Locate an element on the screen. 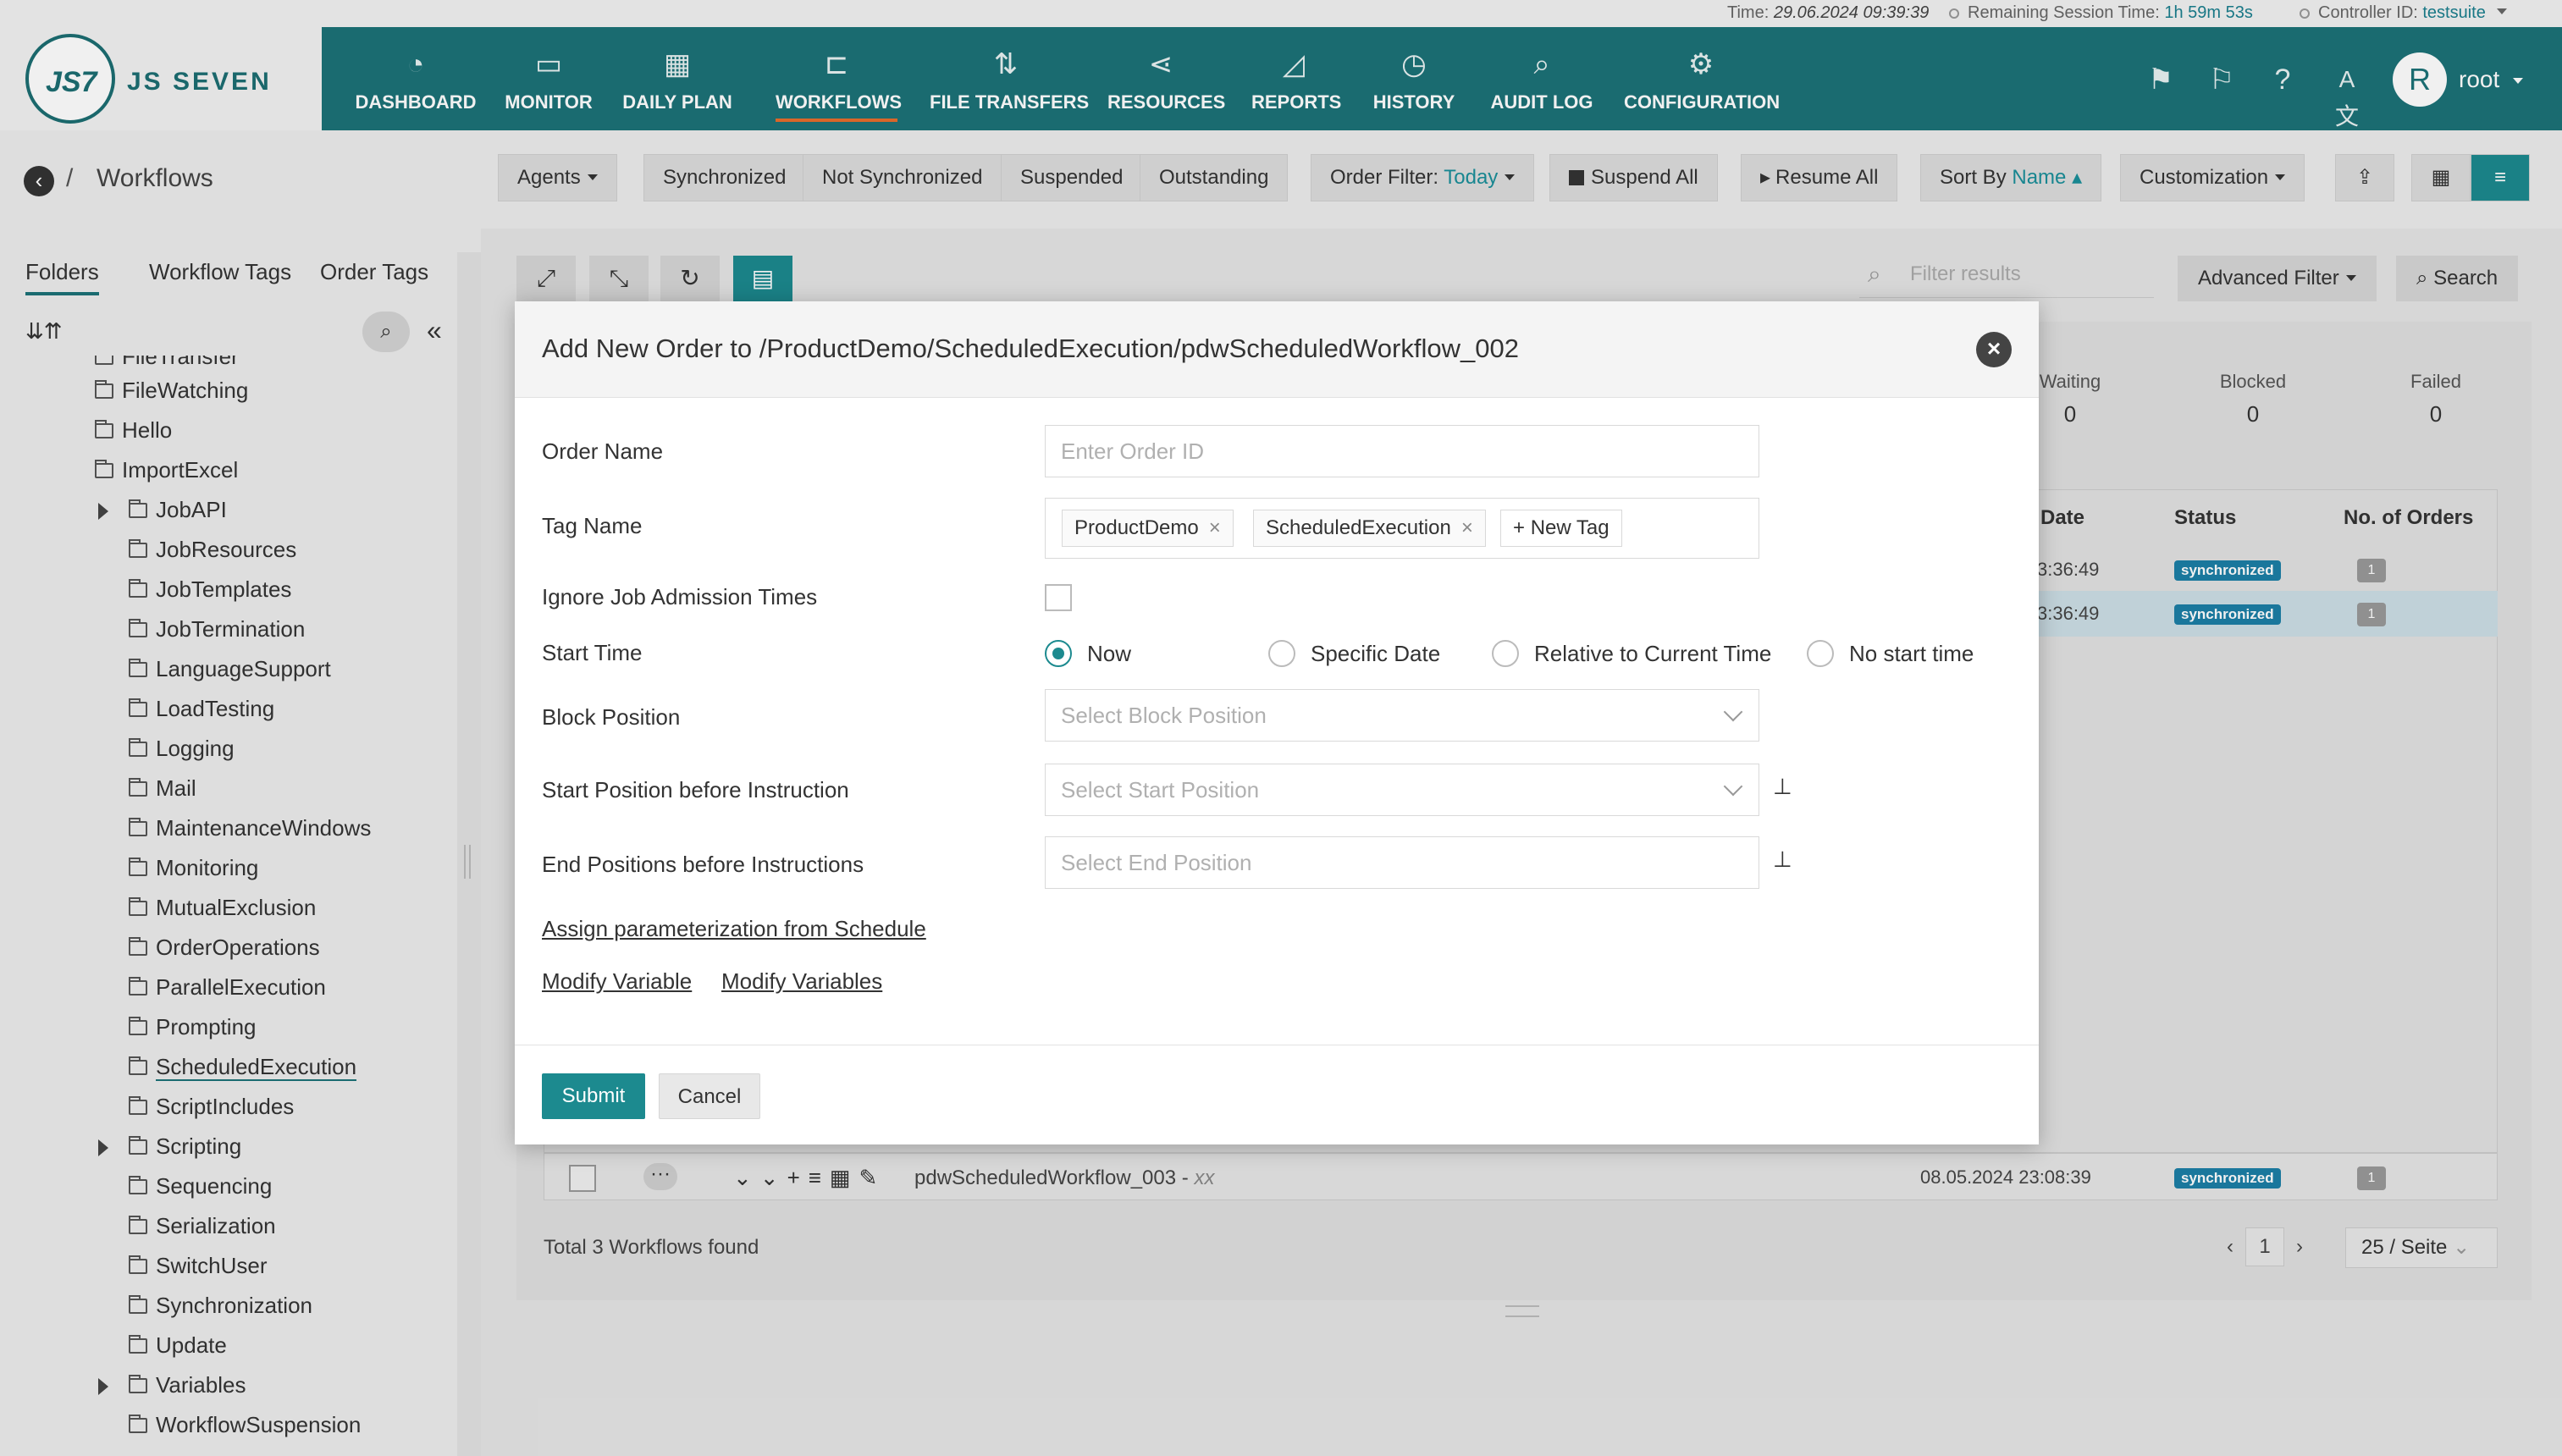 This screenshot has width=2562, height=1456. expand-collapse-all-icon: ⇊⇈ is located at coordinates (44, 332).